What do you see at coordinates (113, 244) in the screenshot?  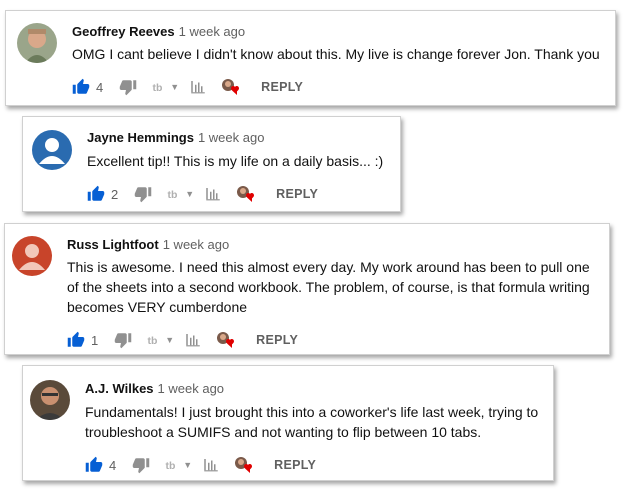 I see `author-name: Russ Lightfoot` at bounding box center [113, 244].